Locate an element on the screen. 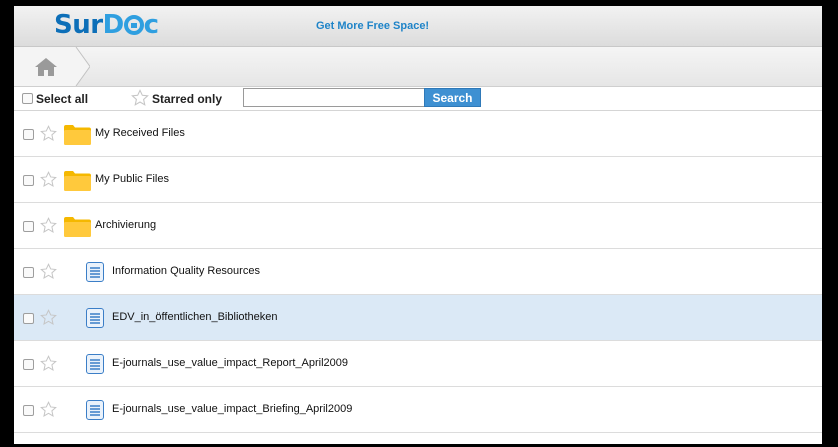 Image resolution: width=838 pixels, height=447 pixels. select-all-label: Select all is located at coordinates (62, 99).